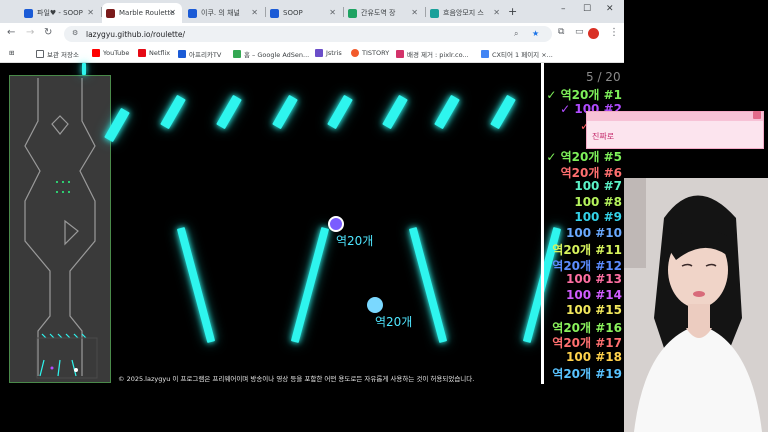 The width and height of the screenshot is (768, 432). Describe the element at coordinates (598, 186) in the screenshot. I see `ranking-item: 100 #7` at that location.